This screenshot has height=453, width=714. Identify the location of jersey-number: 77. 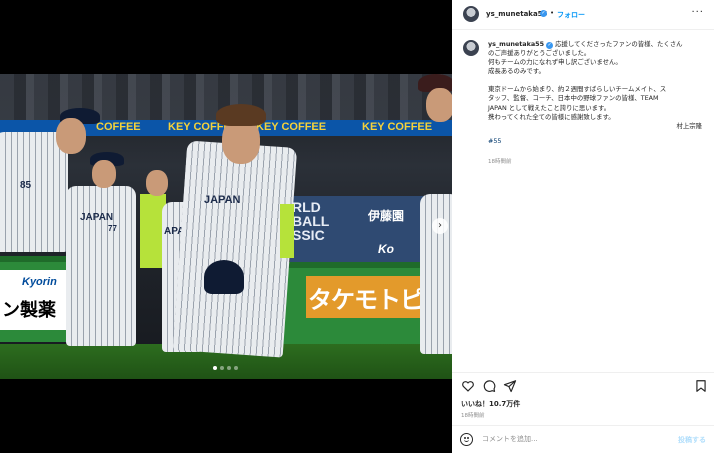
(112, 228).